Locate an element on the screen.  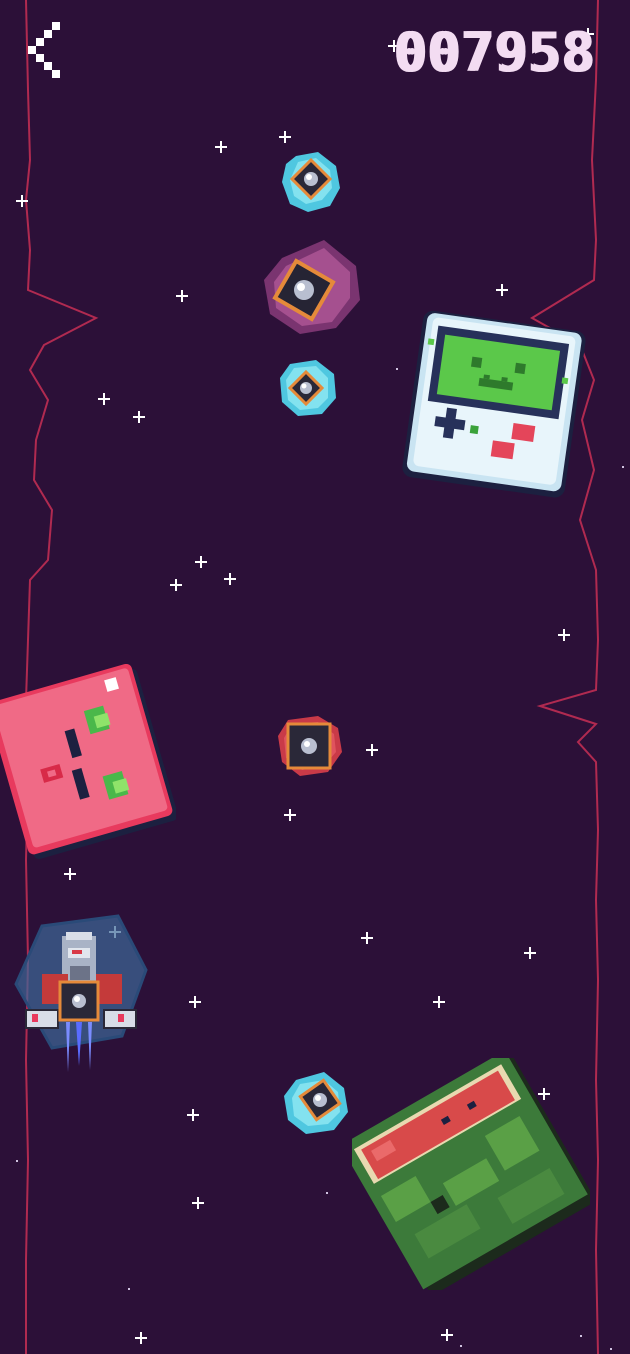
player-spaceship is located at coordinates (82, 997).